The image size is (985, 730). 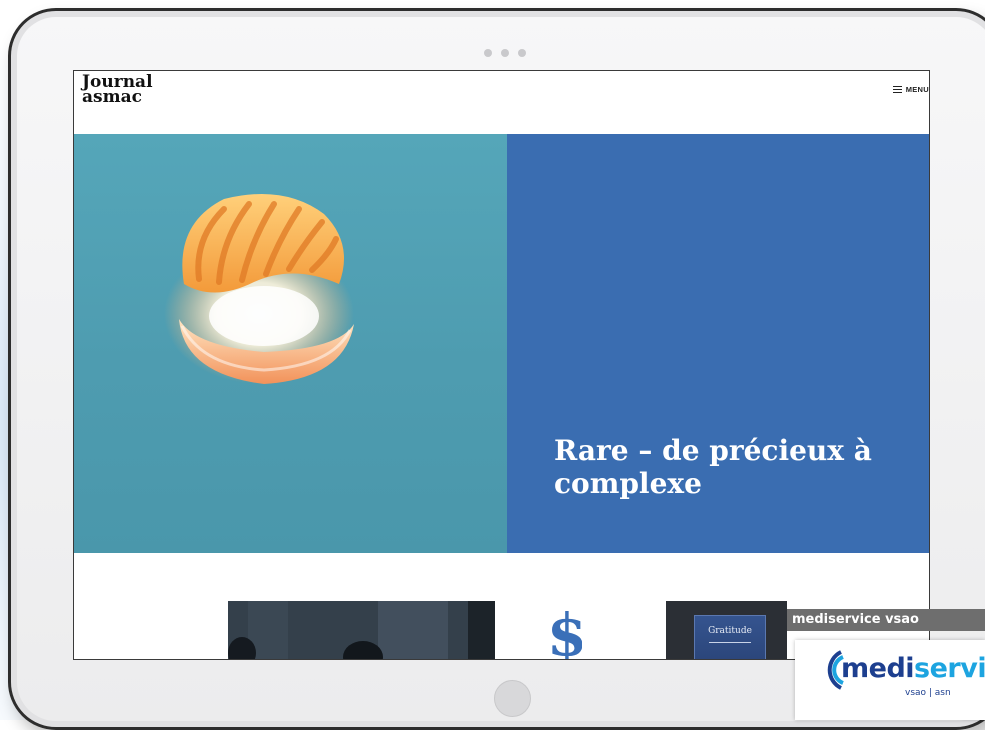 What do you see at coordinates (878, 668) in the screenshot?
I see `badge-brand-prefix: medi` at bounding box center [878, 668].